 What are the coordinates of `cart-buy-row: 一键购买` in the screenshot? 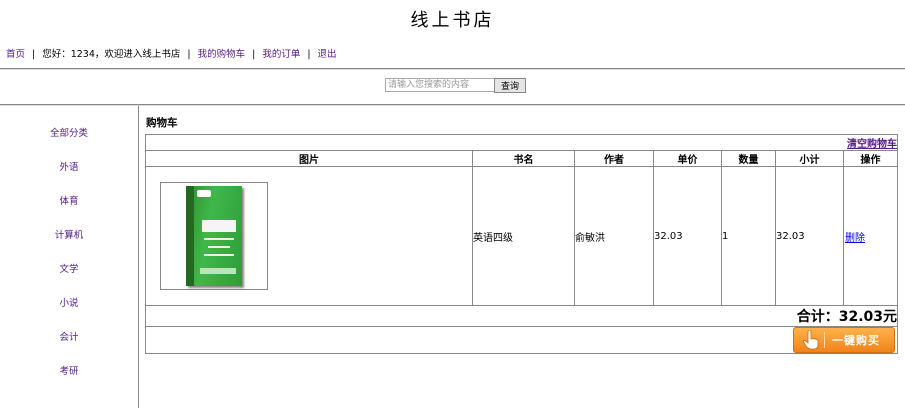 It's located at (521, 340).